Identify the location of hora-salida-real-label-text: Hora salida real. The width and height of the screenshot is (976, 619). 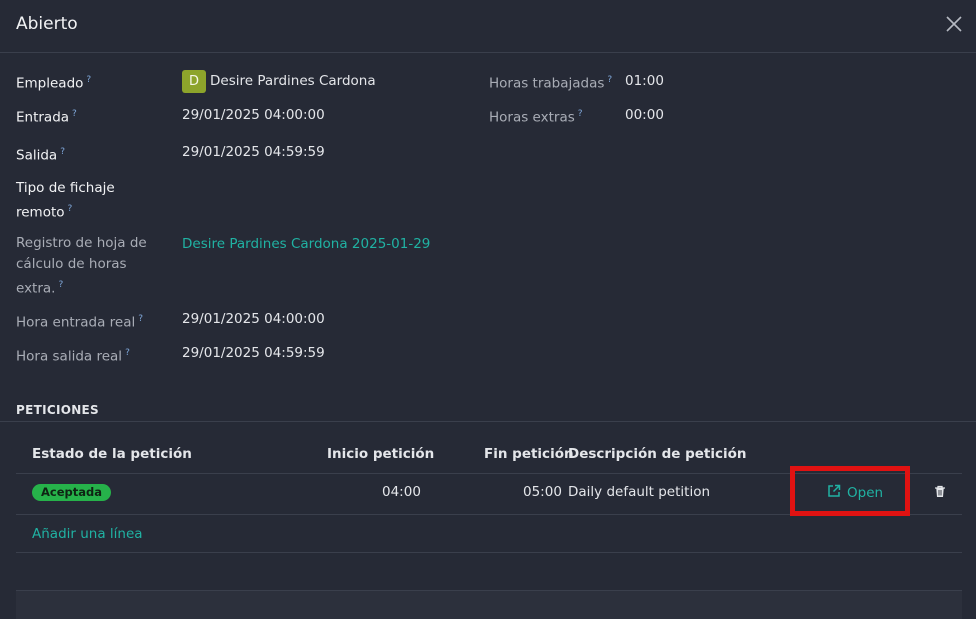
(69, 356).